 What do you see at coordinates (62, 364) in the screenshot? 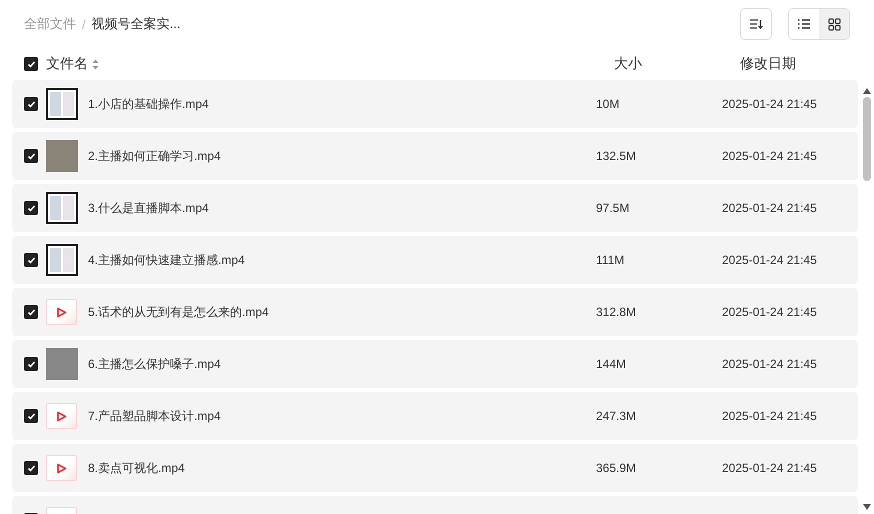
I see `thumbnail-placeholder` at bounding box center [62, 364].